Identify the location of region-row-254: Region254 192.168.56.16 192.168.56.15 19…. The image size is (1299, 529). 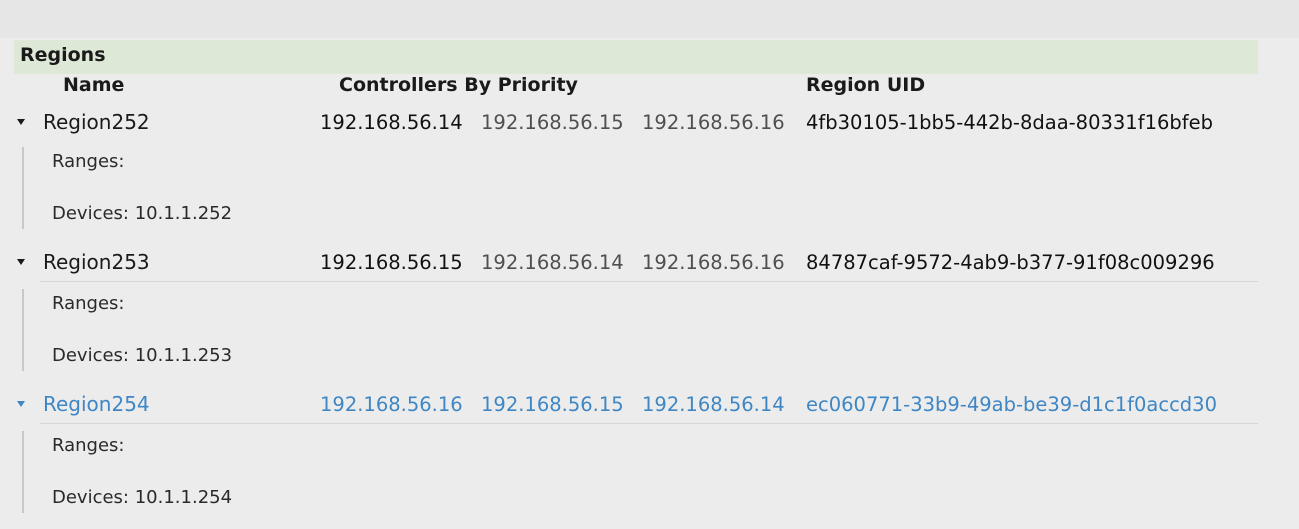
(649, 405).